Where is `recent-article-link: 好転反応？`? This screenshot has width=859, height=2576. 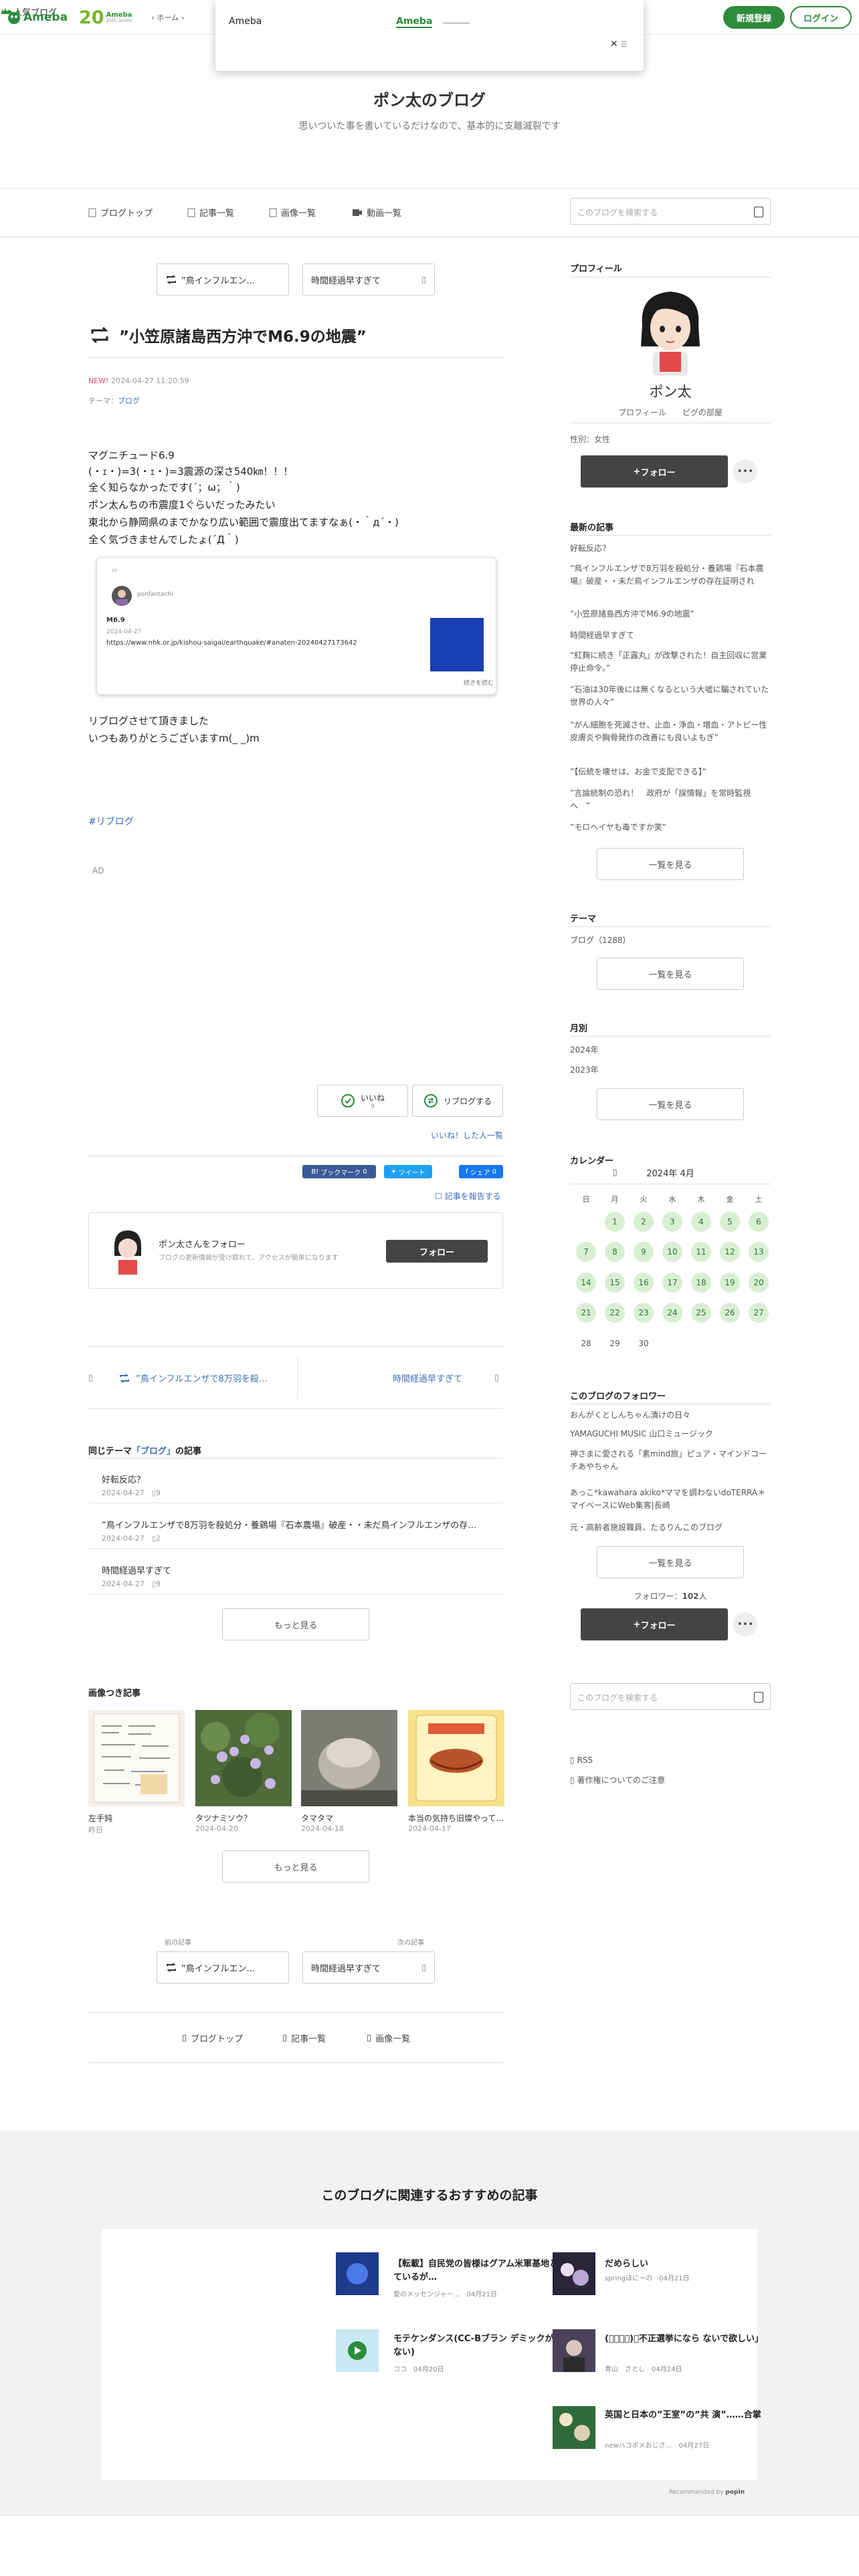
recent-article-link: 好転反応？ is located at coordinates (671, 548).